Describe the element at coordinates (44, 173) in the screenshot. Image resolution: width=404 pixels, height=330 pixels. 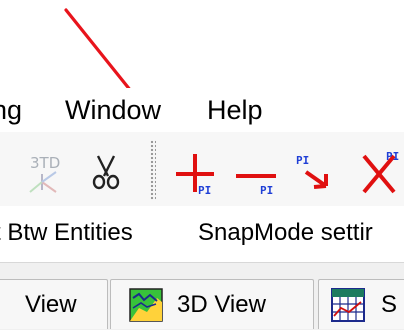
I see `3d-axes-icon: 3TD` at that location.